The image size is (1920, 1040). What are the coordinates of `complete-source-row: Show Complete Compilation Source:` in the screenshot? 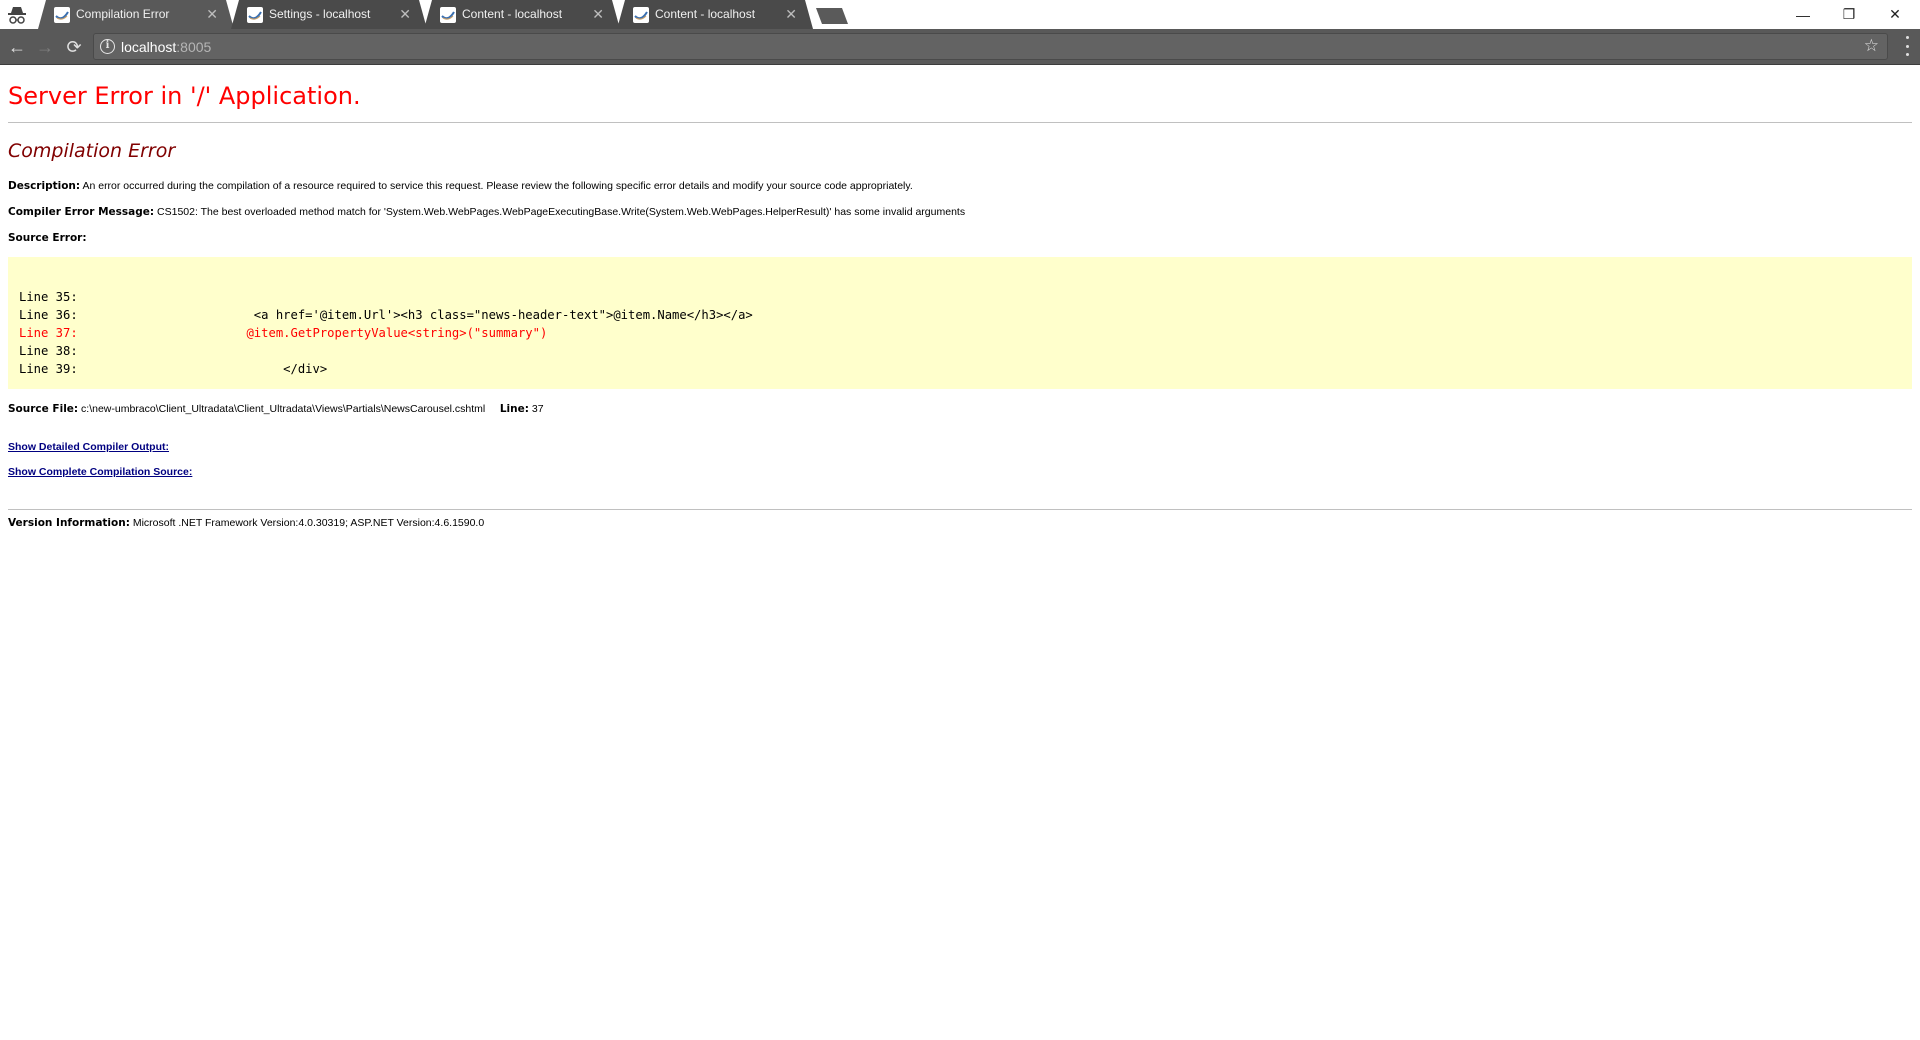 It's located at (100, 472).